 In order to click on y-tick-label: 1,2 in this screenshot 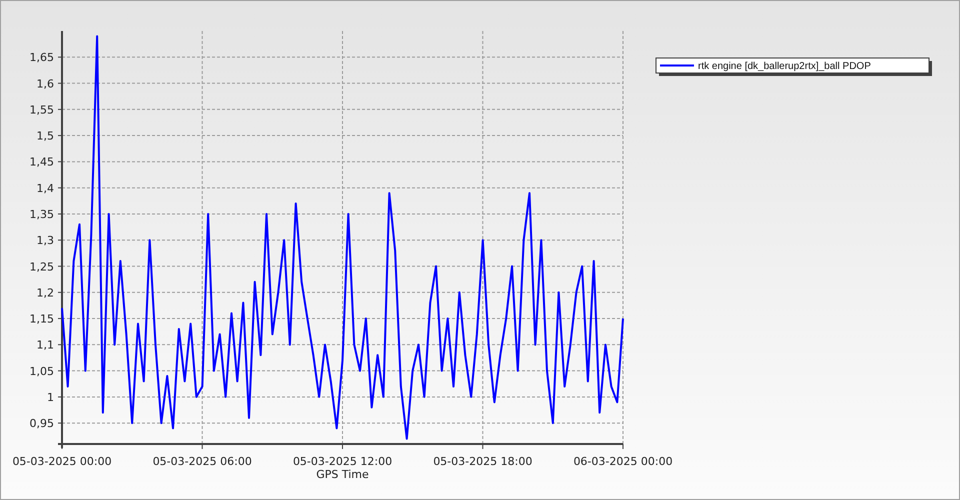, I will do `click(45, 293)`.